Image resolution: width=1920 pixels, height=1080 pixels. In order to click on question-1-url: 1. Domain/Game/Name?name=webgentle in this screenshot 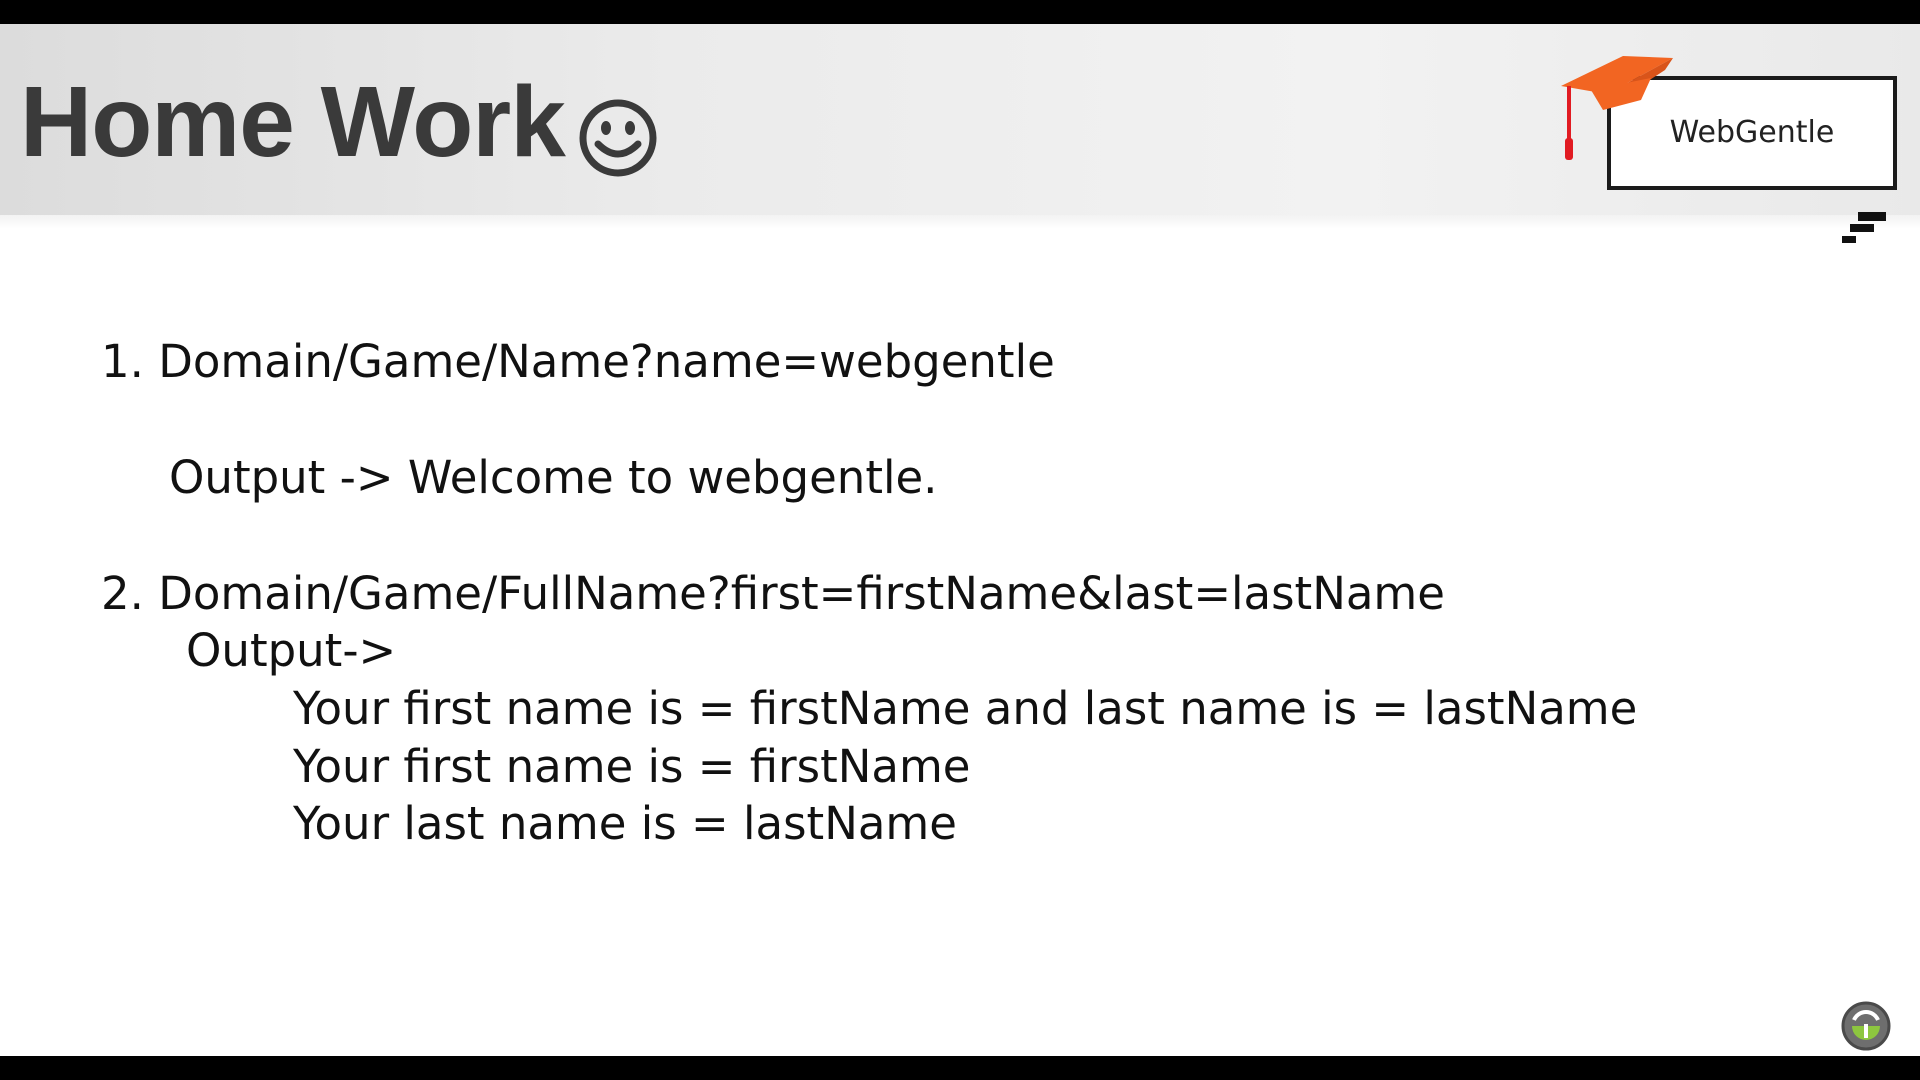, I will do `click(578, 361)`.